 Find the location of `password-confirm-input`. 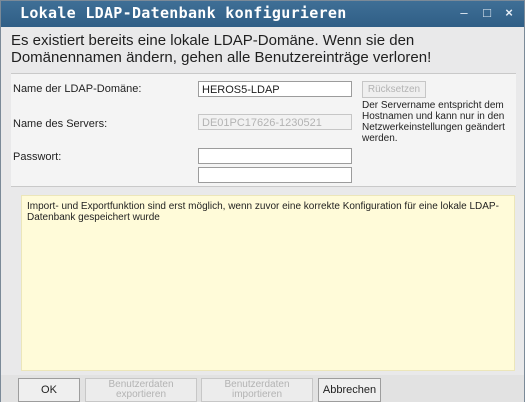

password-confirm-input is located at coordinates (275, 175).